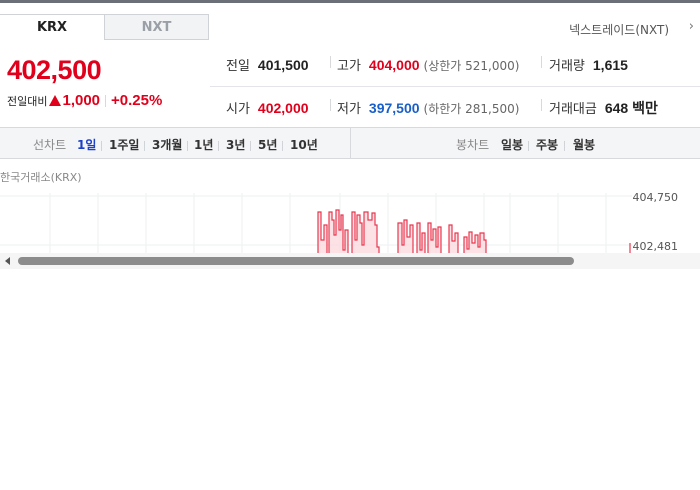  I want to click on current-price: 402,500, so click(54, 70).